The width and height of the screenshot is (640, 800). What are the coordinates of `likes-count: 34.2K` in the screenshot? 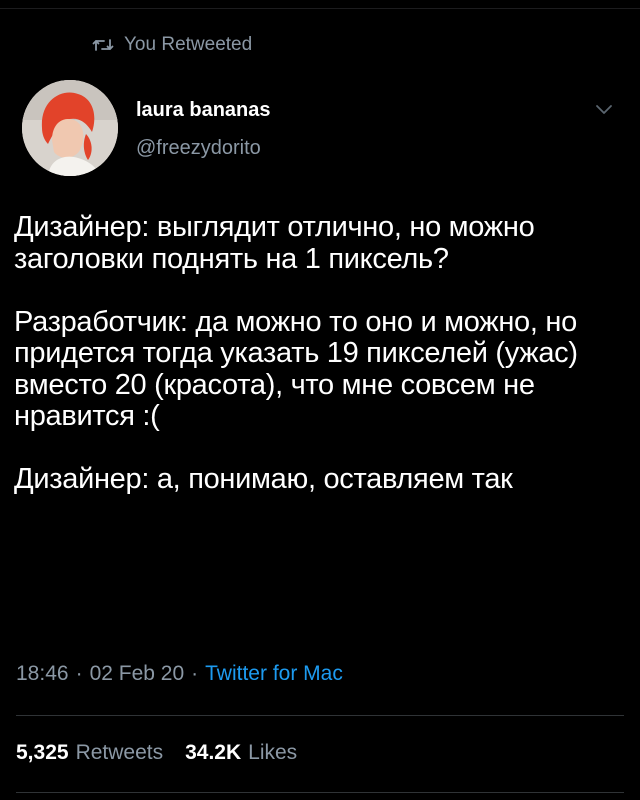 It's located at (213, 752).